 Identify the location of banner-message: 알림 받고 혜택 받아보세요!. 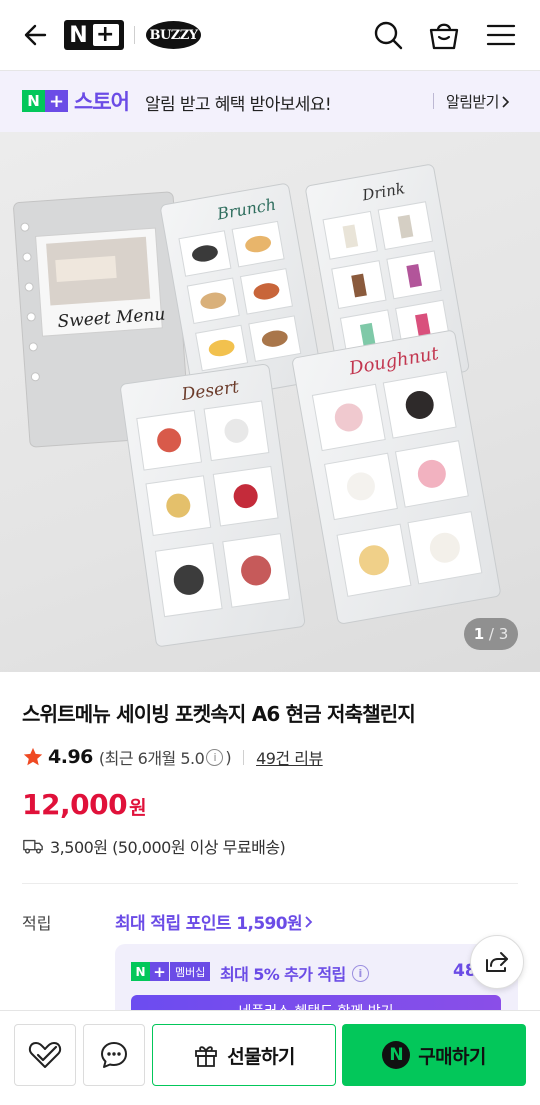
(238, 105).